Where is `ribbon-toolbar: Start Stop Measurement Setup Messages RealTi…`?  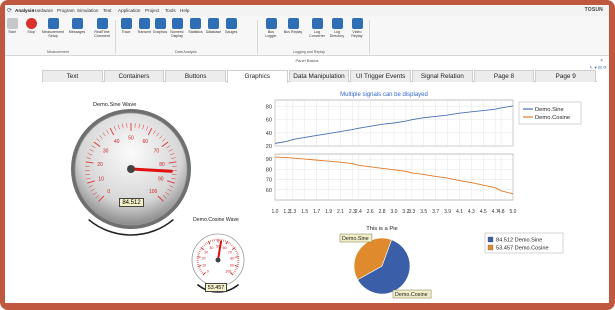
ribbon-toolbar: Start Stop Measurement Setup Messages RealTi… is located at coordinates (307, 36).